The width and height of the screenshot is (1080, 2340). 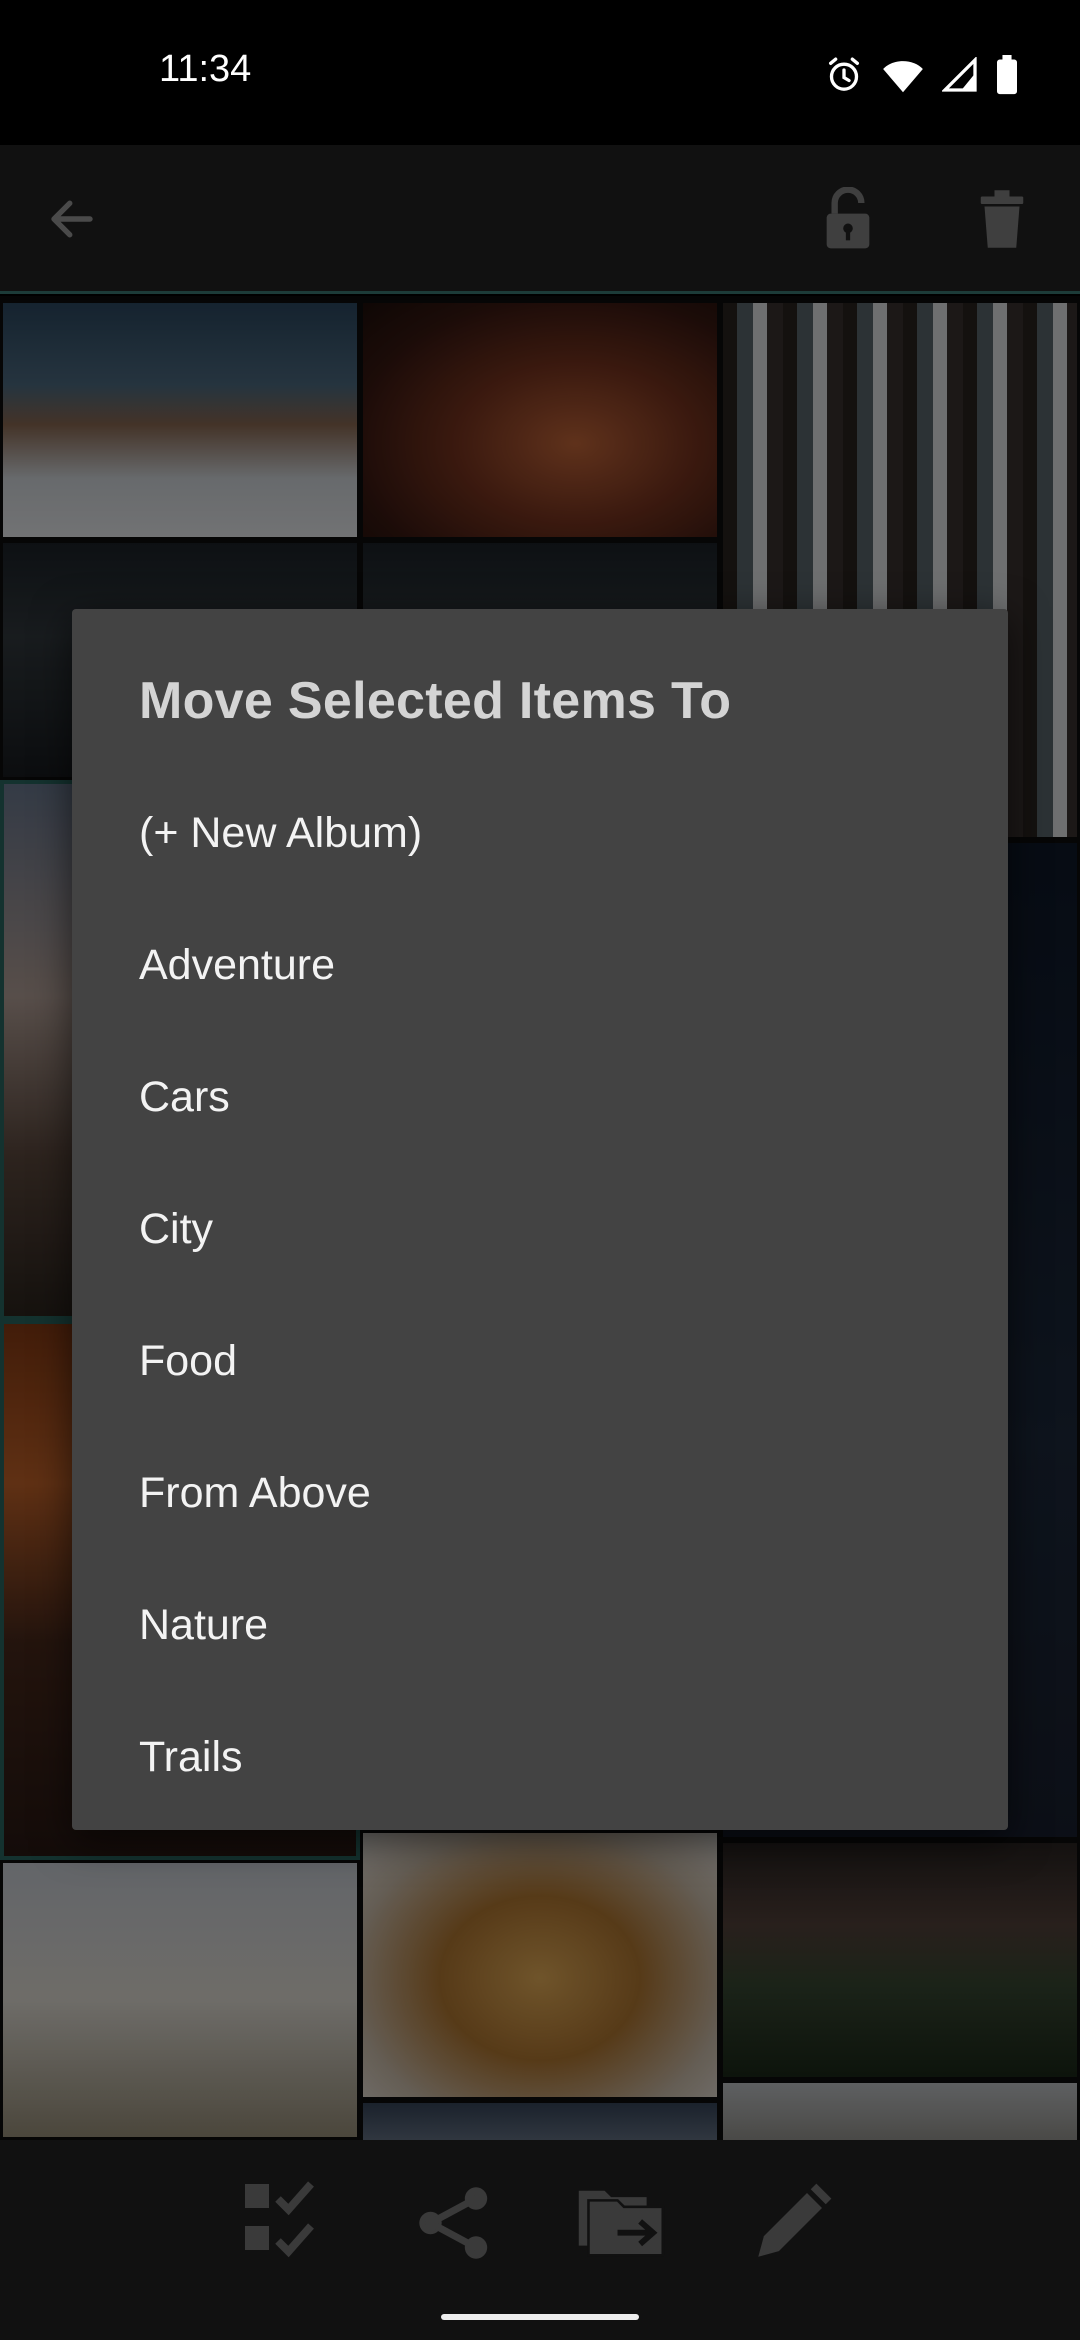 I want to click on album-item-city: City, so click(x=540, y=1229).